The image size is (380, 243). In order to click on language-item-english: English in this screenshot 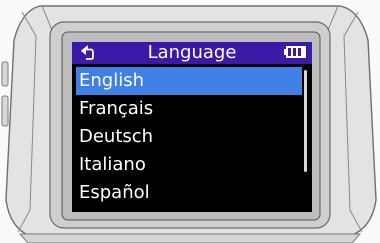, I will do `click(189, 81)`.